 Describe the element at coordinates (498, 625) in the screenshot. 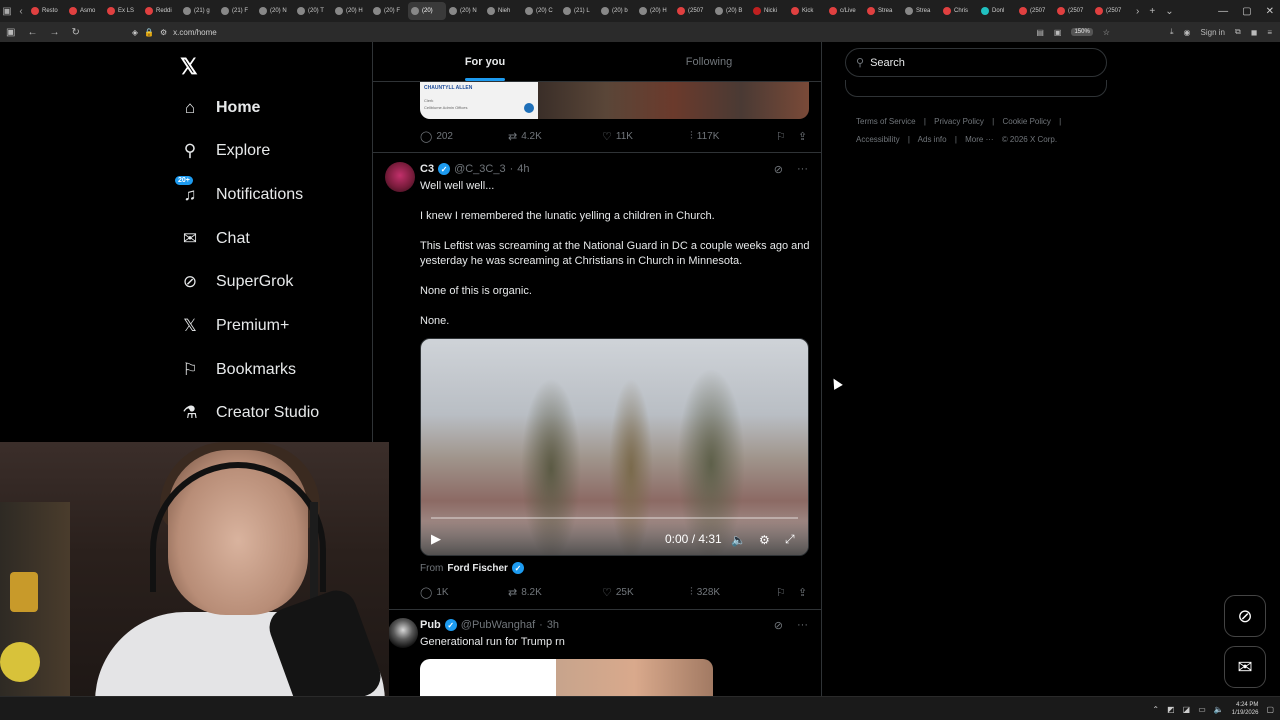

I see `author-handle: @PubWanghaf` at that location.